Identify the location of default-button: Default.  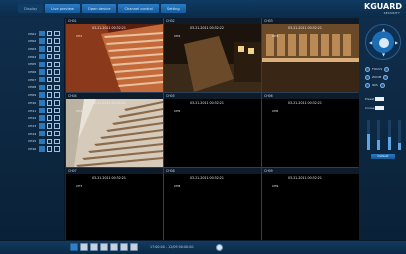
(383, 156).